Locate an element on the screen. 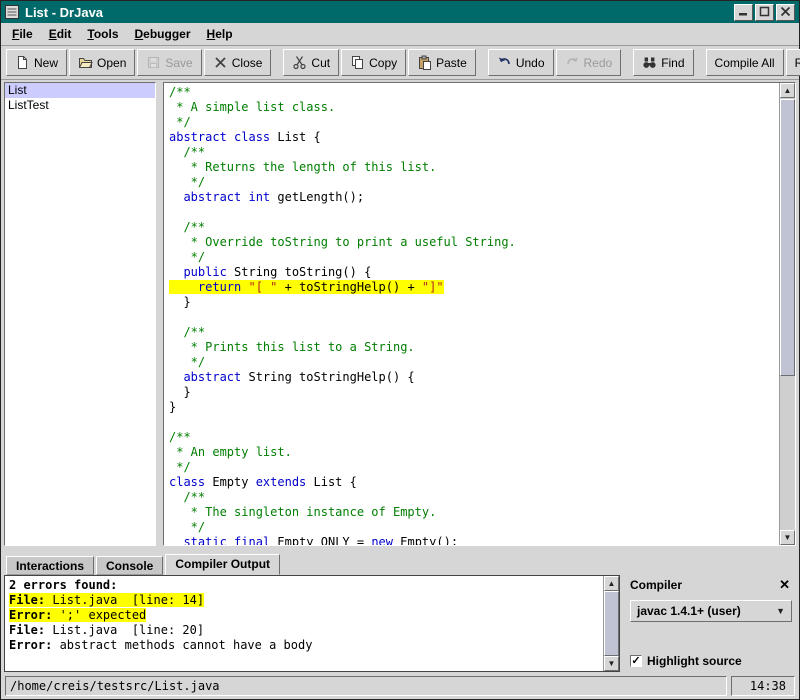  file-list-item-list: List is located at coordinates (80, 90).